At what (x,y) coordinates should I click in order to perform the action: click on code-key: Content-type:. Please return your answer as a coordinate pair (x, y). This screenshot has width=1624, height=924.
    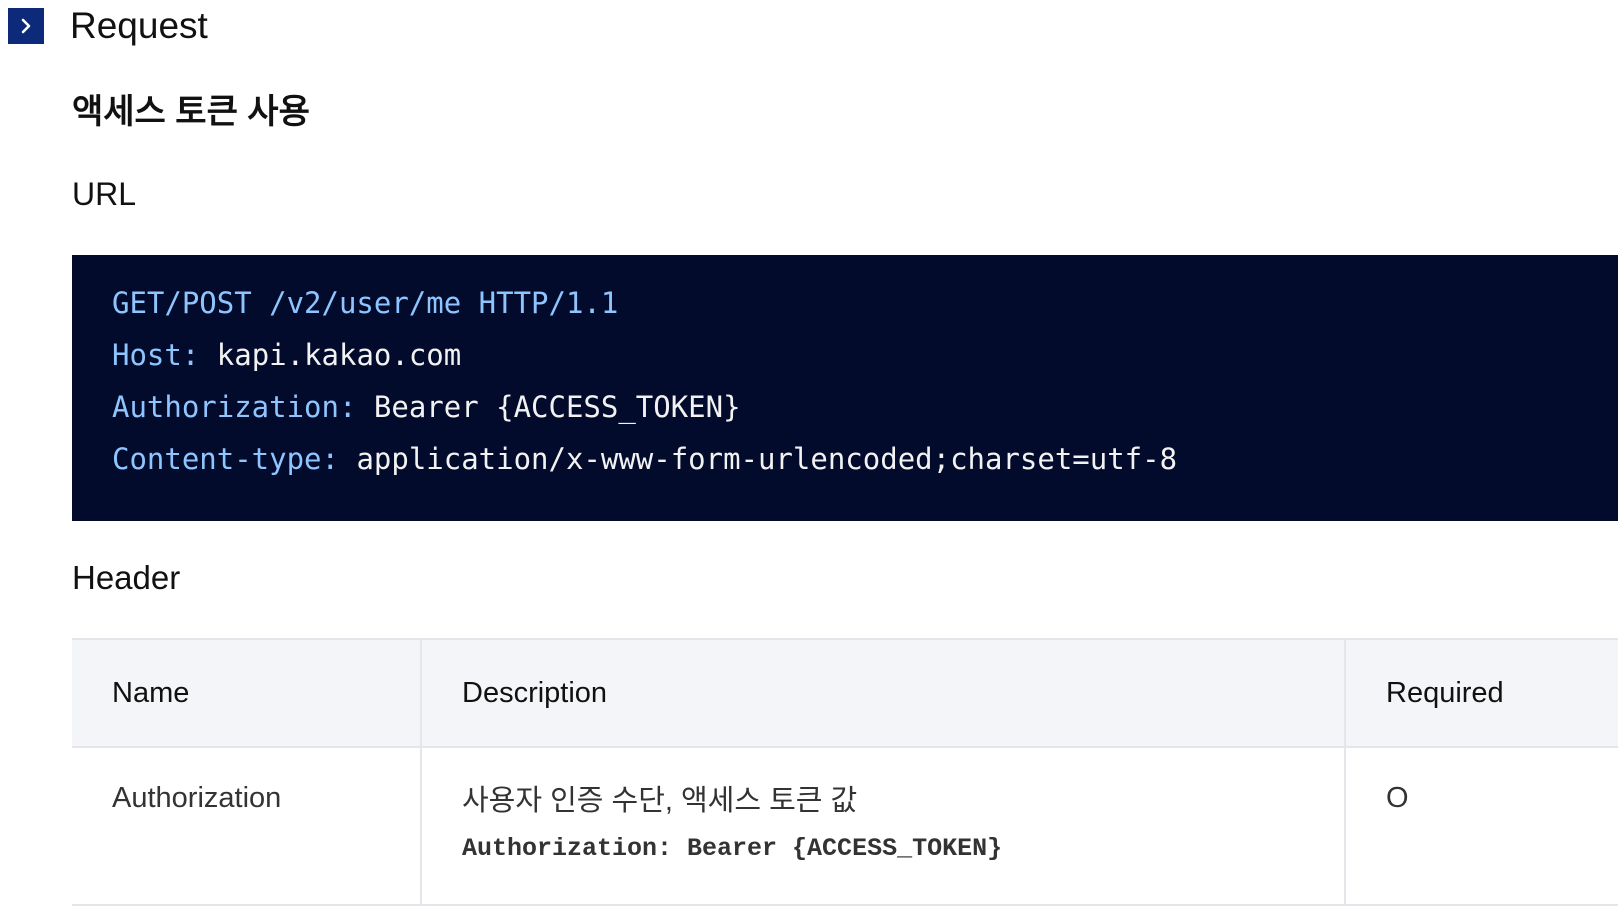
    Looking at the image, I should click on (225, 459).